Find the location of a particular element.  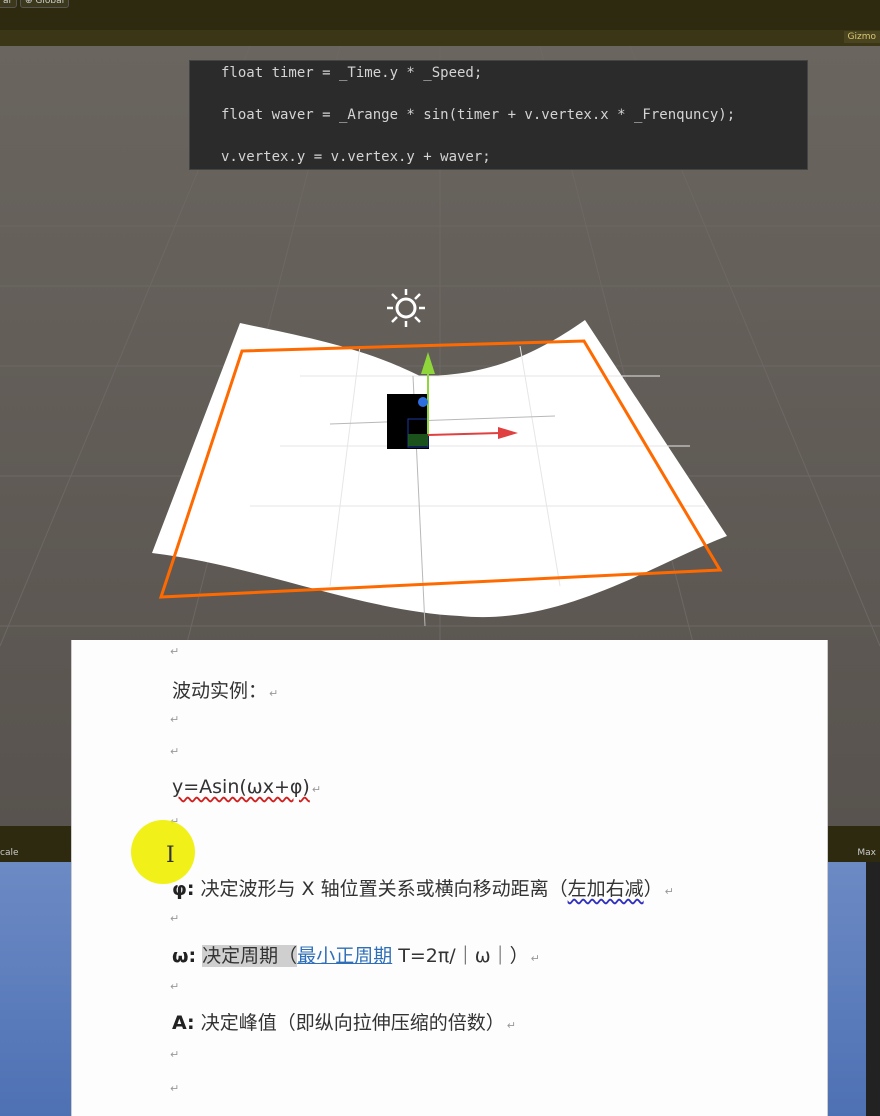

global-toggle-button: ⊕ Global is located at coordinates (45, 4).